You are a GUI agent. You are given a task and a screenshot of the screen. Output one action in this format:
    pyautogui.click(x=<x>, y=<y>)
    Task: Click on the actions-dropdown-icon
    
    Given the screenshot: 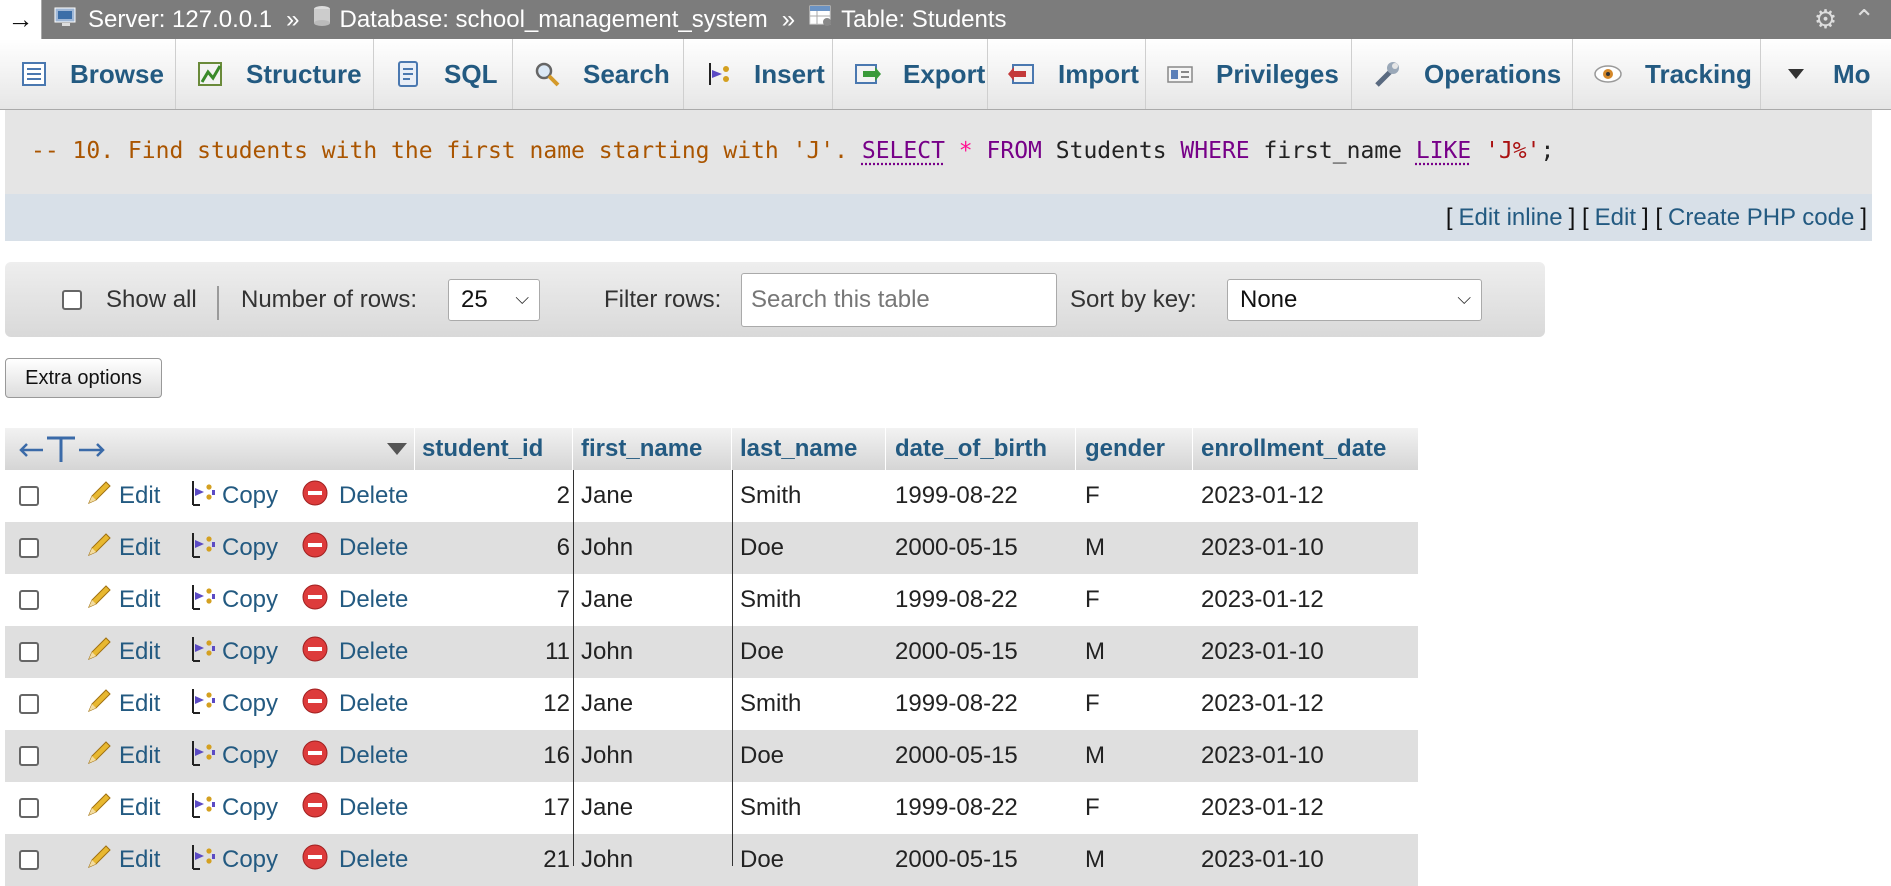 What is the action you would take?
    pyautogui.click(x=397, y=449)
    